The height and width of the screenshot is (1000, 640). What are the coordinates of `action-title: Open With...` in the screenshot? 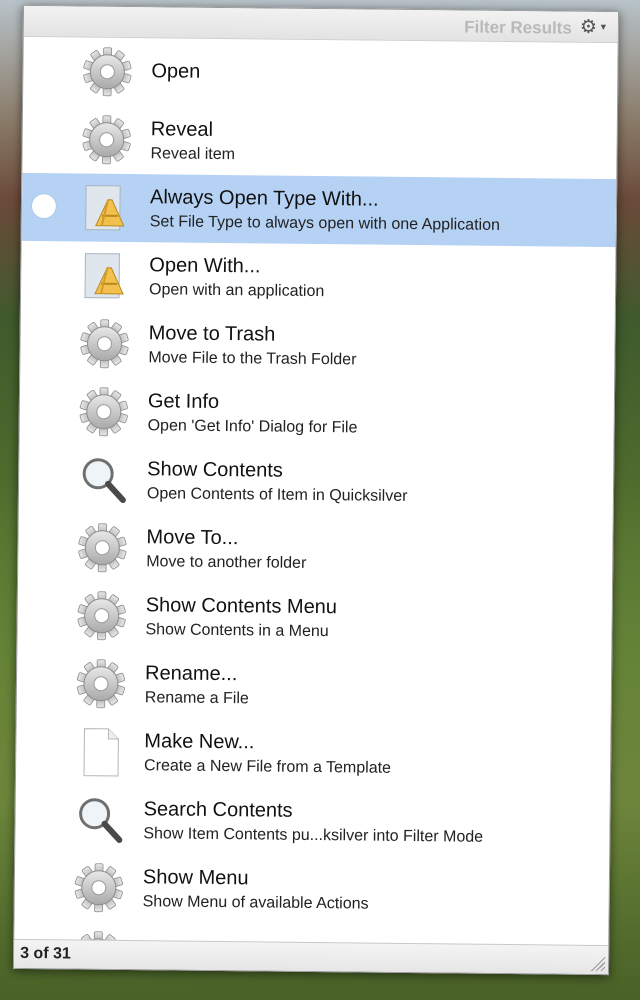 It's located at (205, 266).